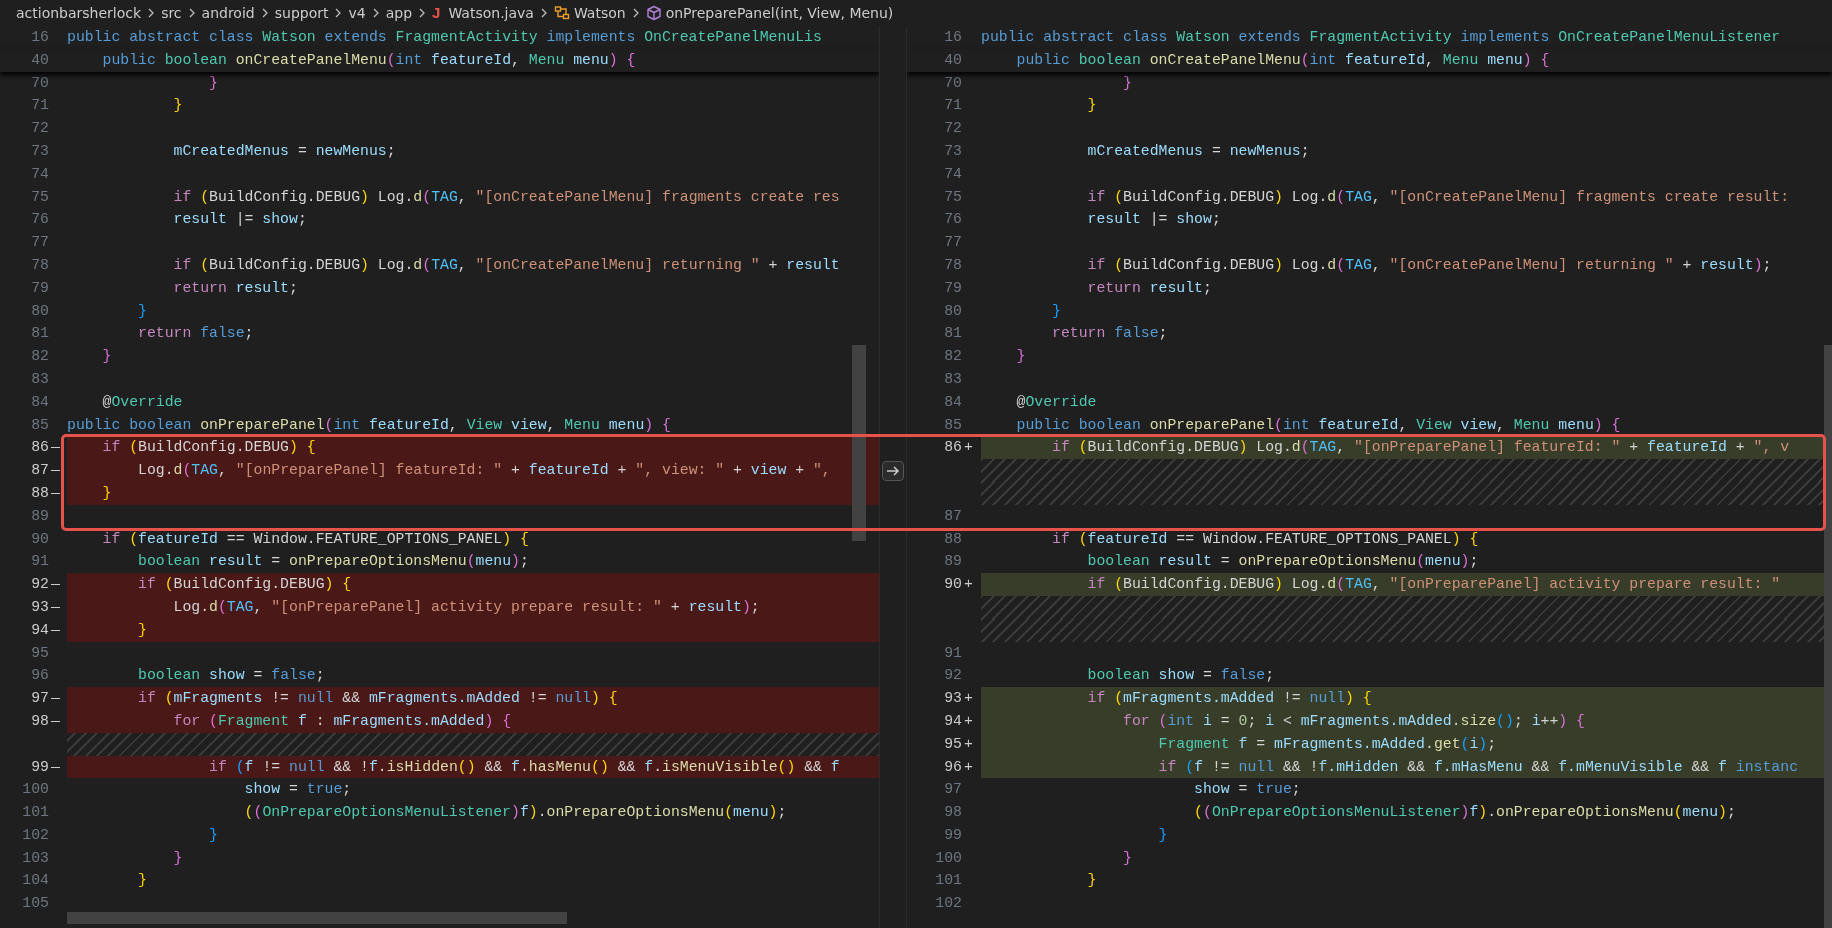 The width and height of the screenshot is (1832, 928). Describe the element at coordinates (653, 13) in the screenshot. I see `method-icon` at that location.